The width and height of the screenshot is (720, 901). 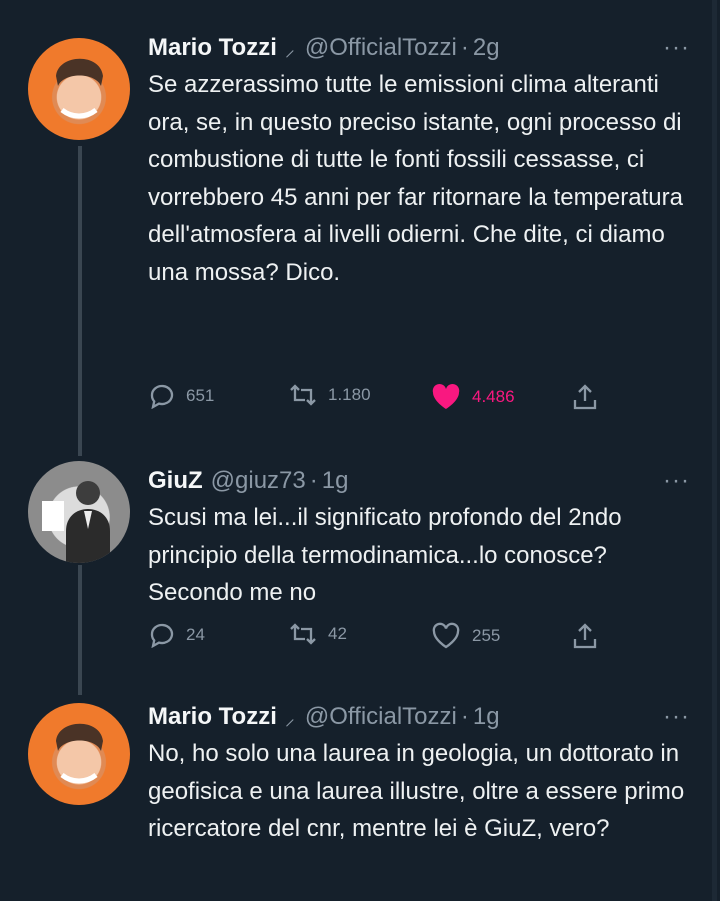 I want to click on tweet-header: Mario Tozzi ⸝ @OfficialTozzi · 1g, so click(x=324, y=717).